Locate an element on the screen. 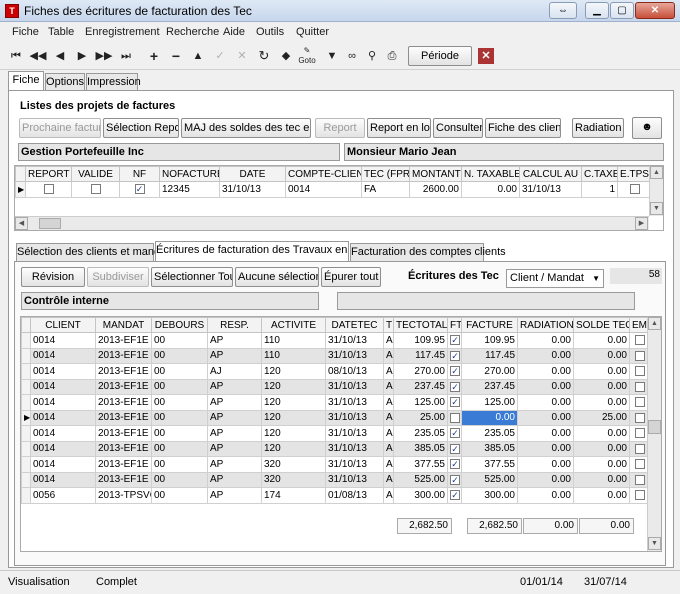  valide-checkbox is located at coordinates (95, 189).